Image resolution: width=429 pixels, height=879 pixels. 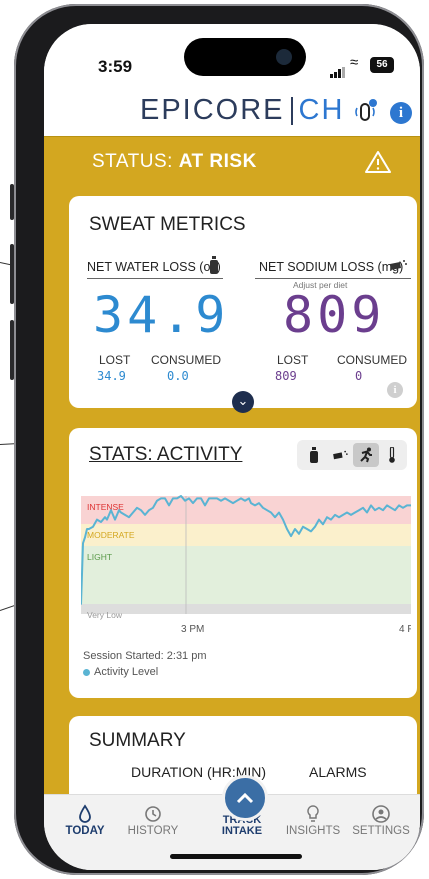 What do you see at coordinates (115, 360) in the screenshot?
I see `water-lost-label: LOST` at bounding box center [115, 360].